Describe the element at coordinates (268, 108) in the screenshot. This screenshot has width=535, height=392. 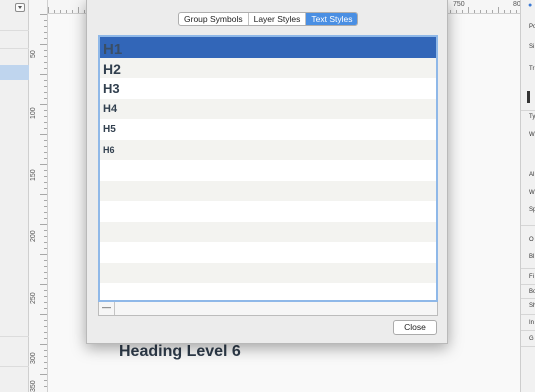
I see `text-style-row: H4` at that location.